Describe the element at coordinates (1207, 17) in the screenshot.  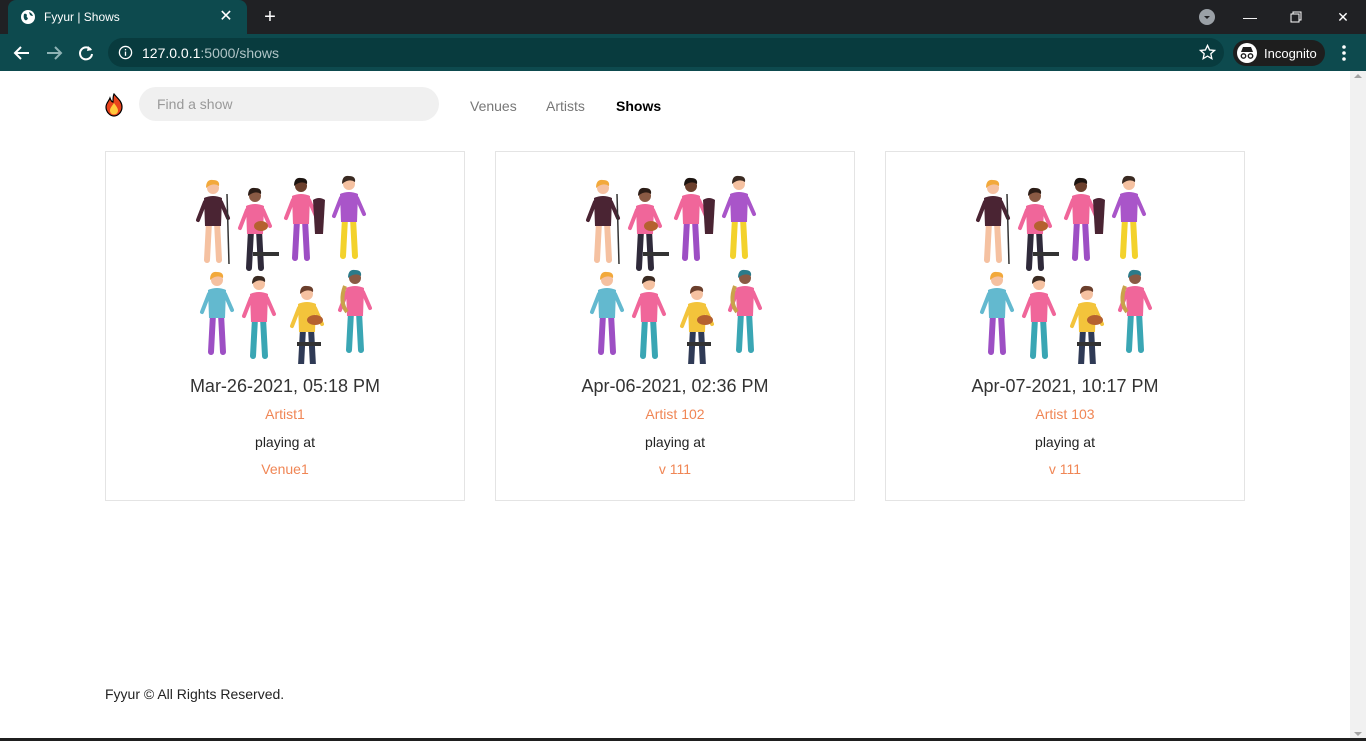
I see `tab-search-icon` at that location.